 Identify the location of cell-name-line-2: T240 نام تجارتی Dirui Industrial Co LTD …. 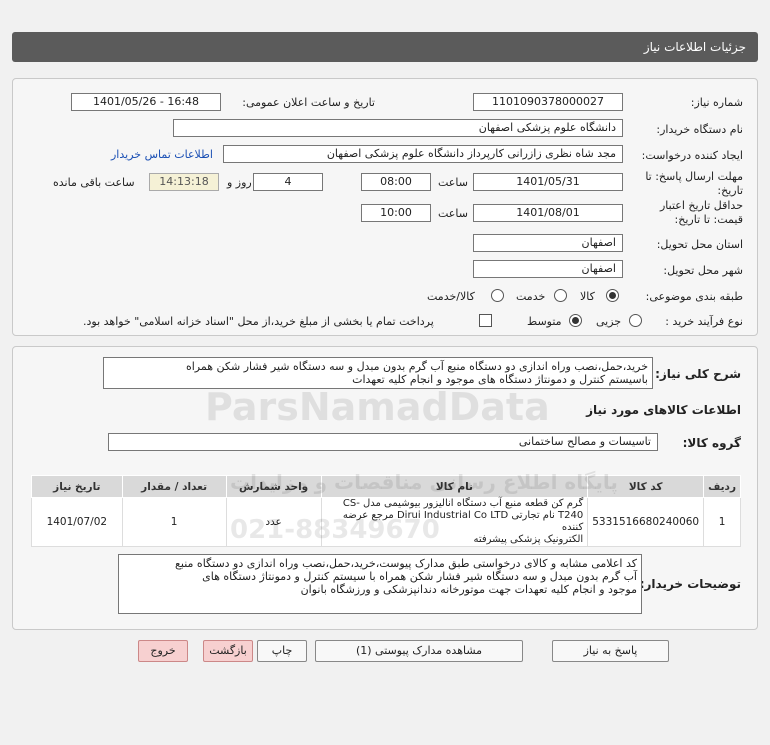
(463, 521).